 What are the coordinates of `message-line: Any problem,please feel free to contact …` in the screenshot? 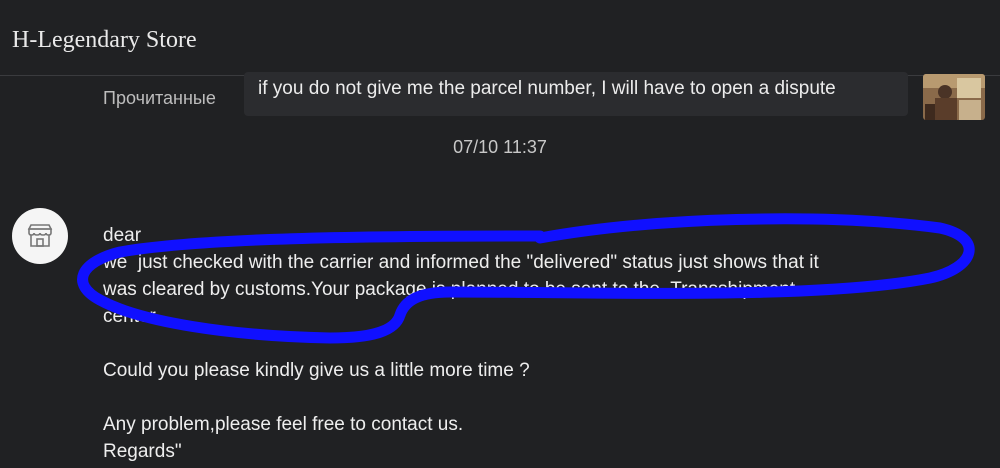 It's located at (283, 424).